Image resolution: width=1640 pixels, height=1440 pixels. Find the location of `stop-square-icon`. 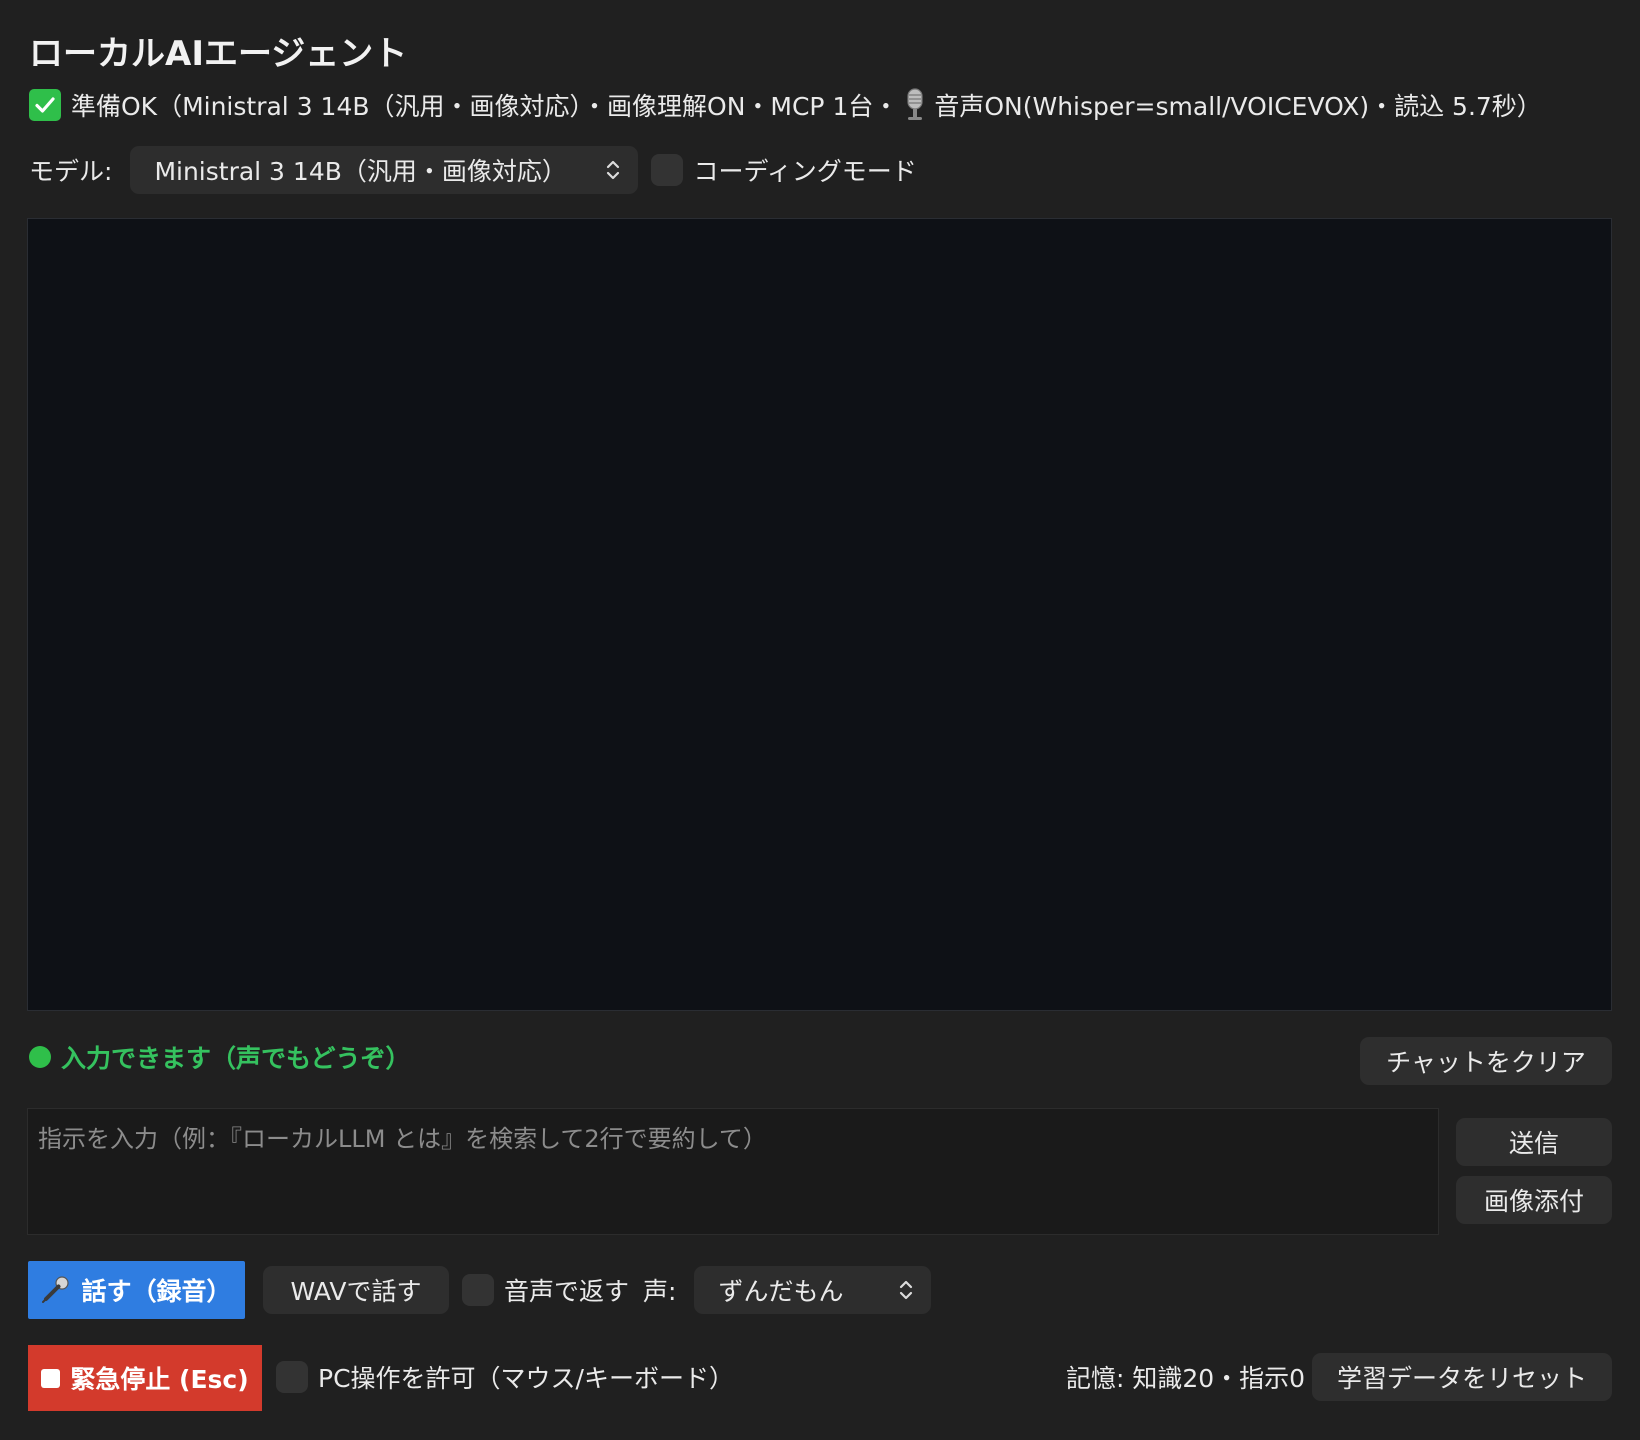

stop-square-icon is located at coordinates (51, 1378).